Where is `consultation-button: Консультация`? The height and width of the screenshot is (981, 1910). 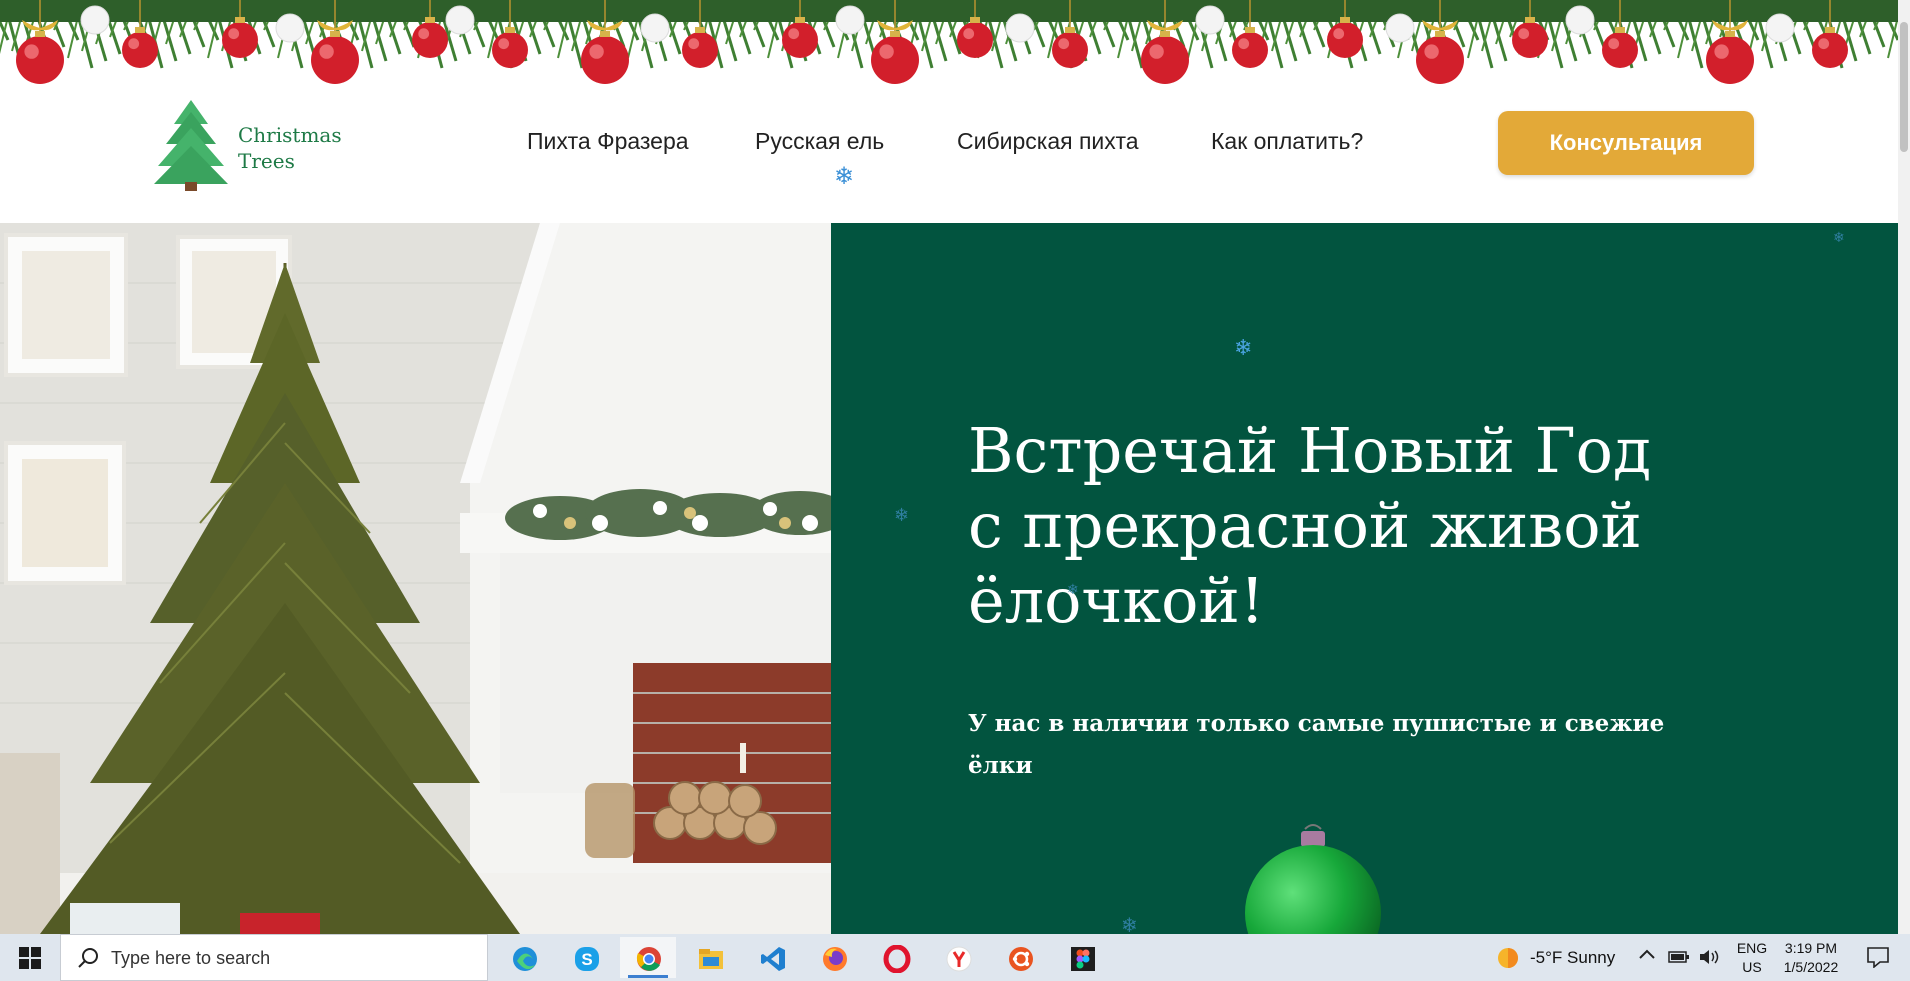
consultation-button: Консультация is located at coordinates (1626, 143).